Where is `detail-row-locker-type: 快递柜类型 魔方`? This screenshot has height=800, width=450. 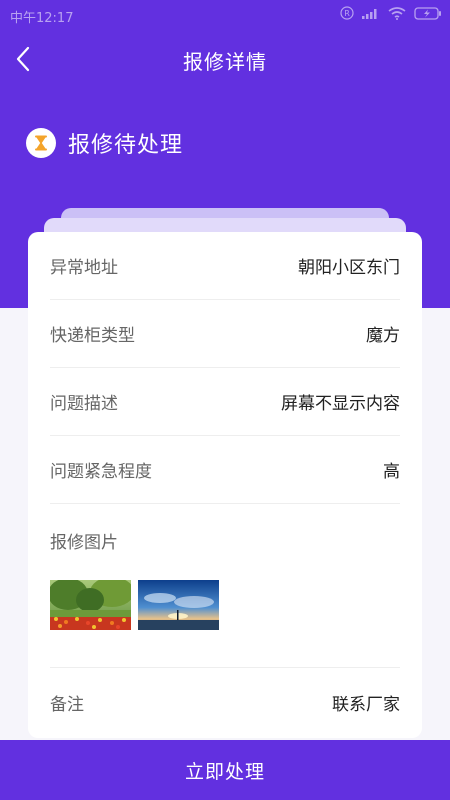
detail-row-locker-type: 快递柜类型 魔方 is located at coordinates (225, 334).